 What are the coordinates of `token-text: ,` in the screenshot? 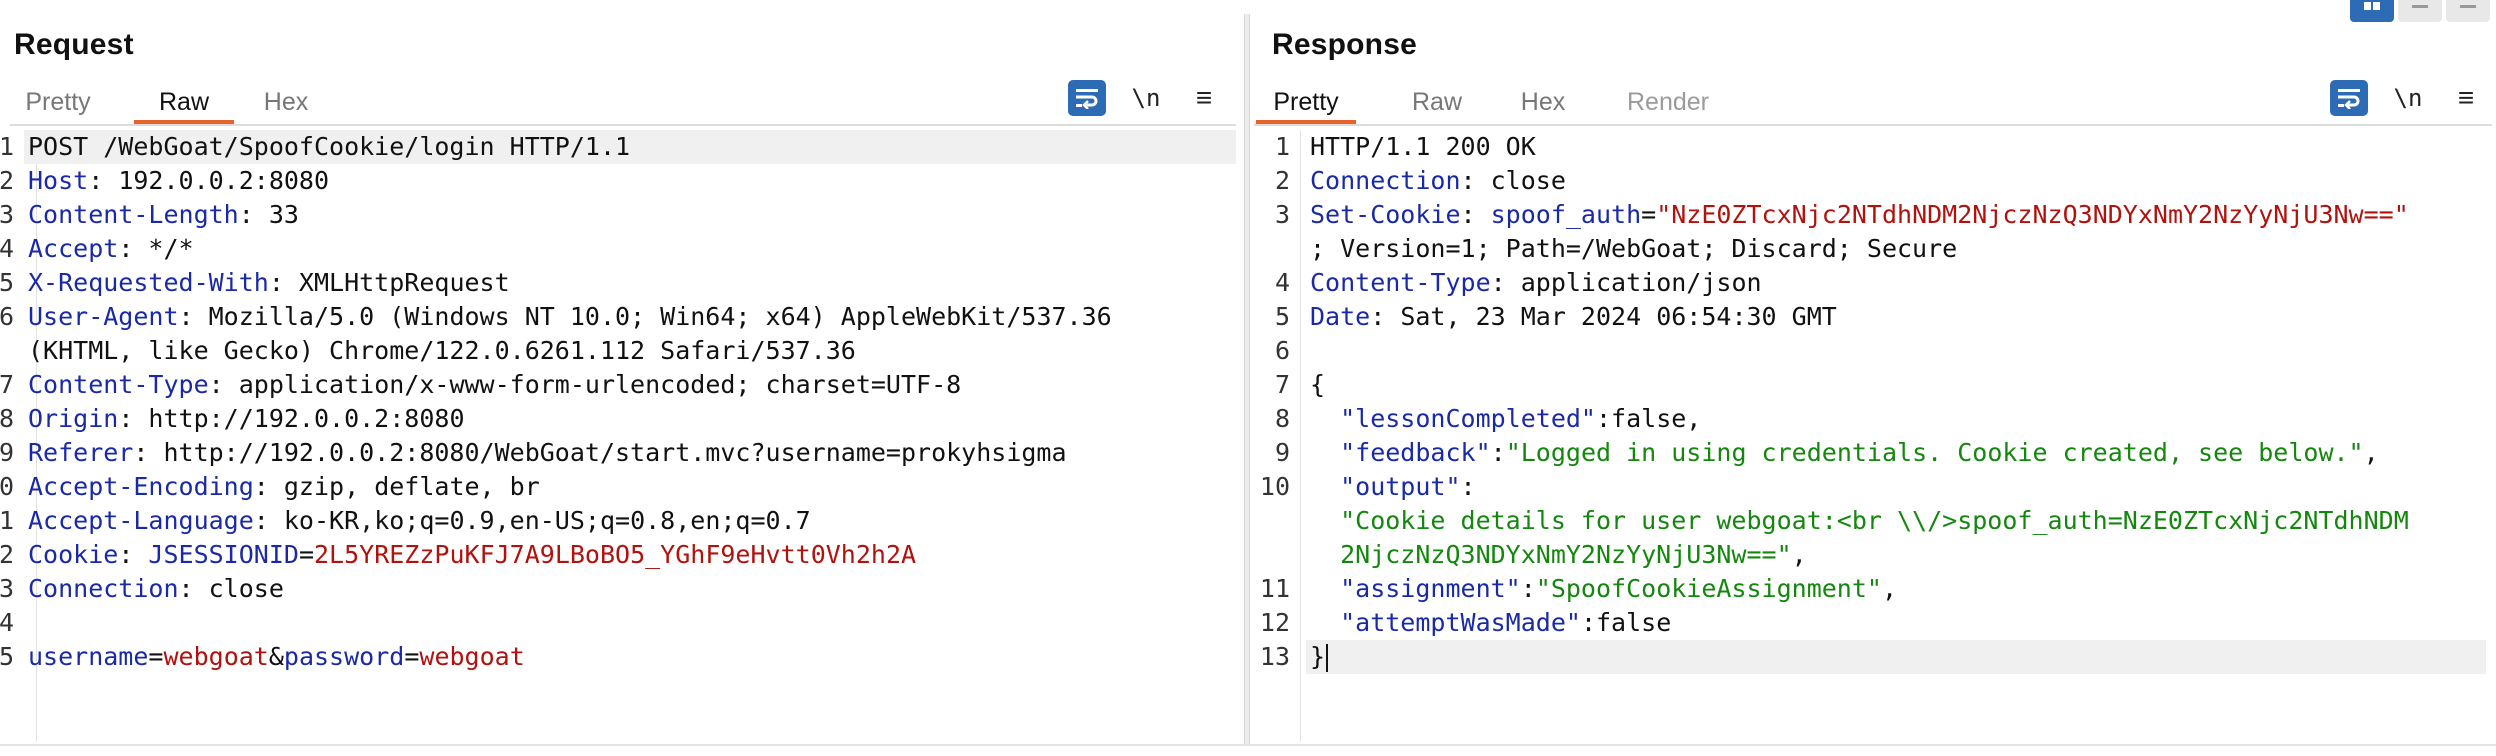 It's located at (1799, 554).